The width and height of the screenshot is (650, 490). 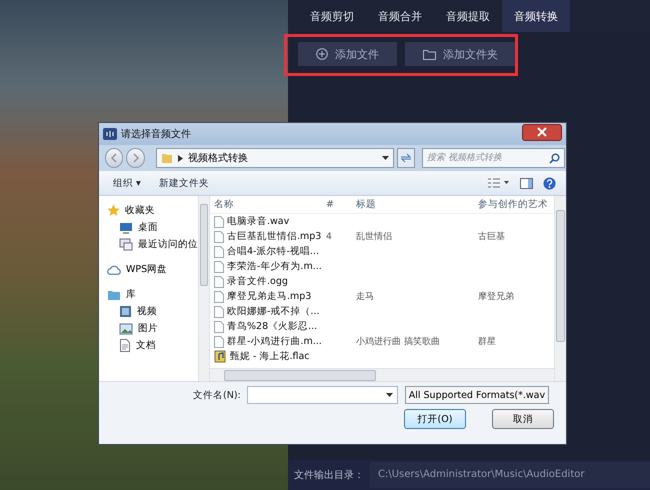 I want to click on refresh-arrows-icon, so click(x=406, y=158).